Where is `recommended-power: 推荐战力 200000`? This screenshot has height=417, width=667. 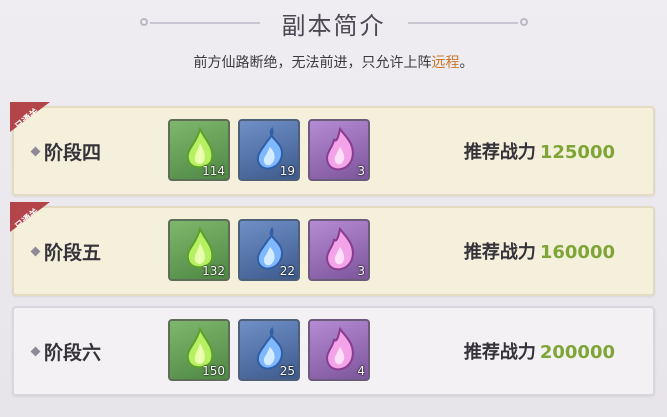
recommended-power: 推荐战力 200000 is located at coordinates (539, 351).